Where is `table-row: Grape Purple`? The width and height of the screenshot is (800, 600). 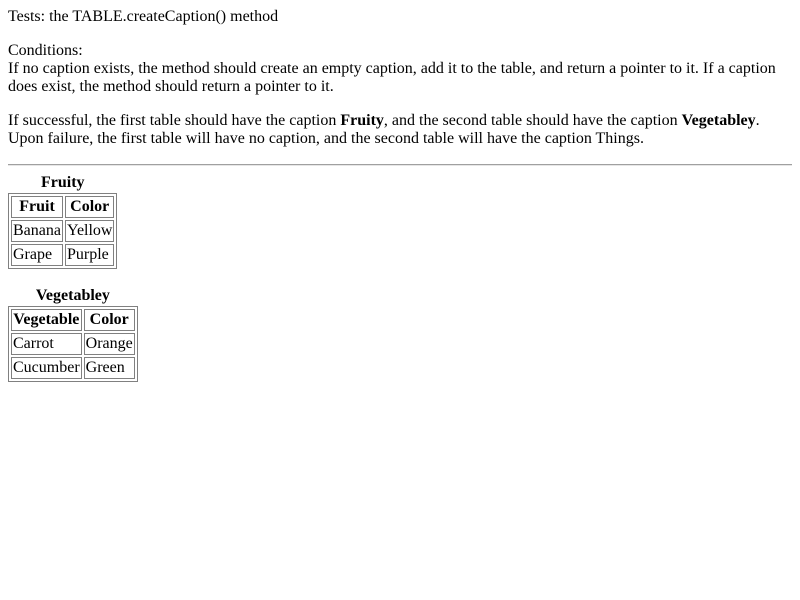 table-row: Grape Purple is located at coordinates (63, 255).